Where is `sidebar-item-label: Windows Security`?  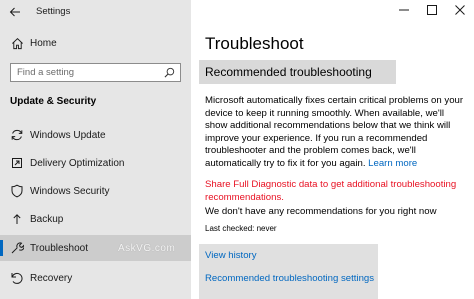
sidebar-item-label: Windows Security is located at coordinates (70, 191).